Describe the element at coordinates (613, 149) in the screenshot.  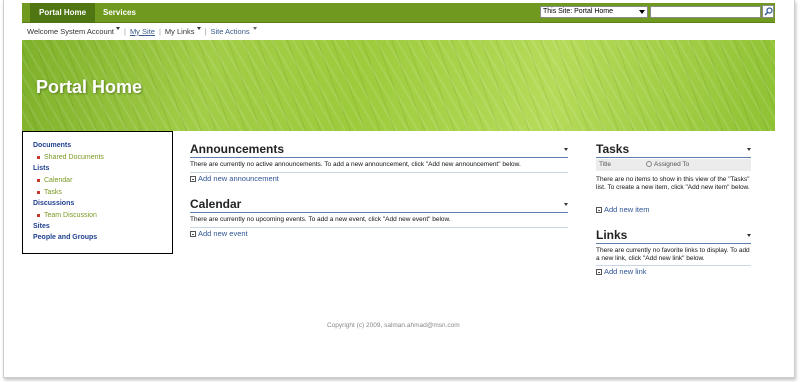
I see `tasks-title: Tasks` at that location.